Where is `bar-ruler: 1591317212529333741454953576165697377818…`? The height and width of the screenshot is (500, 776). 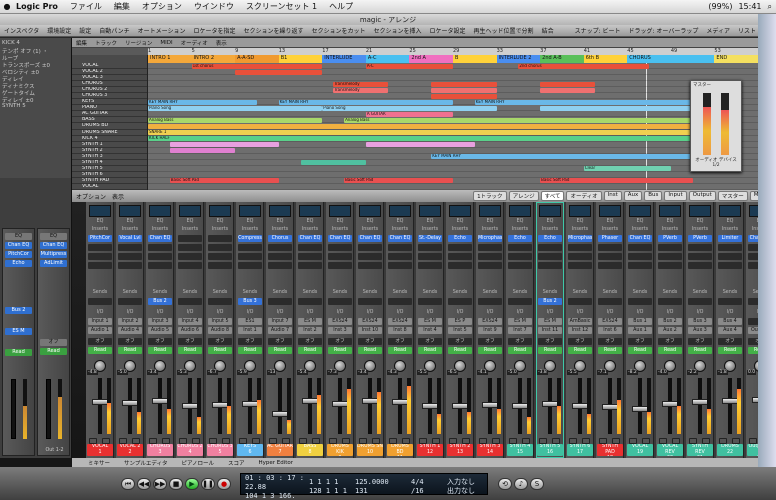
bar-ruler: 1591317212529333741454953576165697377818… is located at coordinates (456, 51).